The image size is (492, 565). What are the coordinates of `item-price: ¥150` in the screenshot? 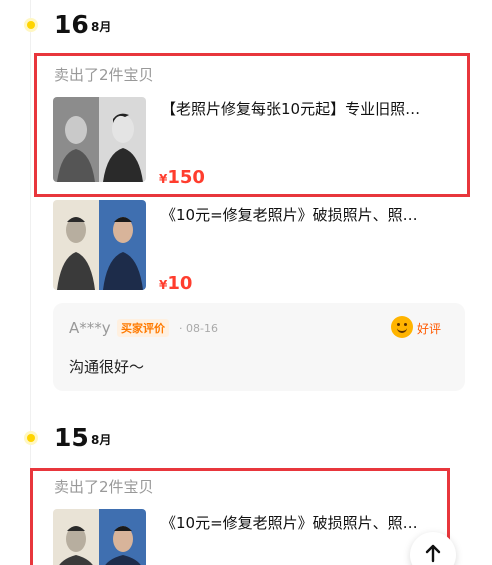 It's located at (182, 177).